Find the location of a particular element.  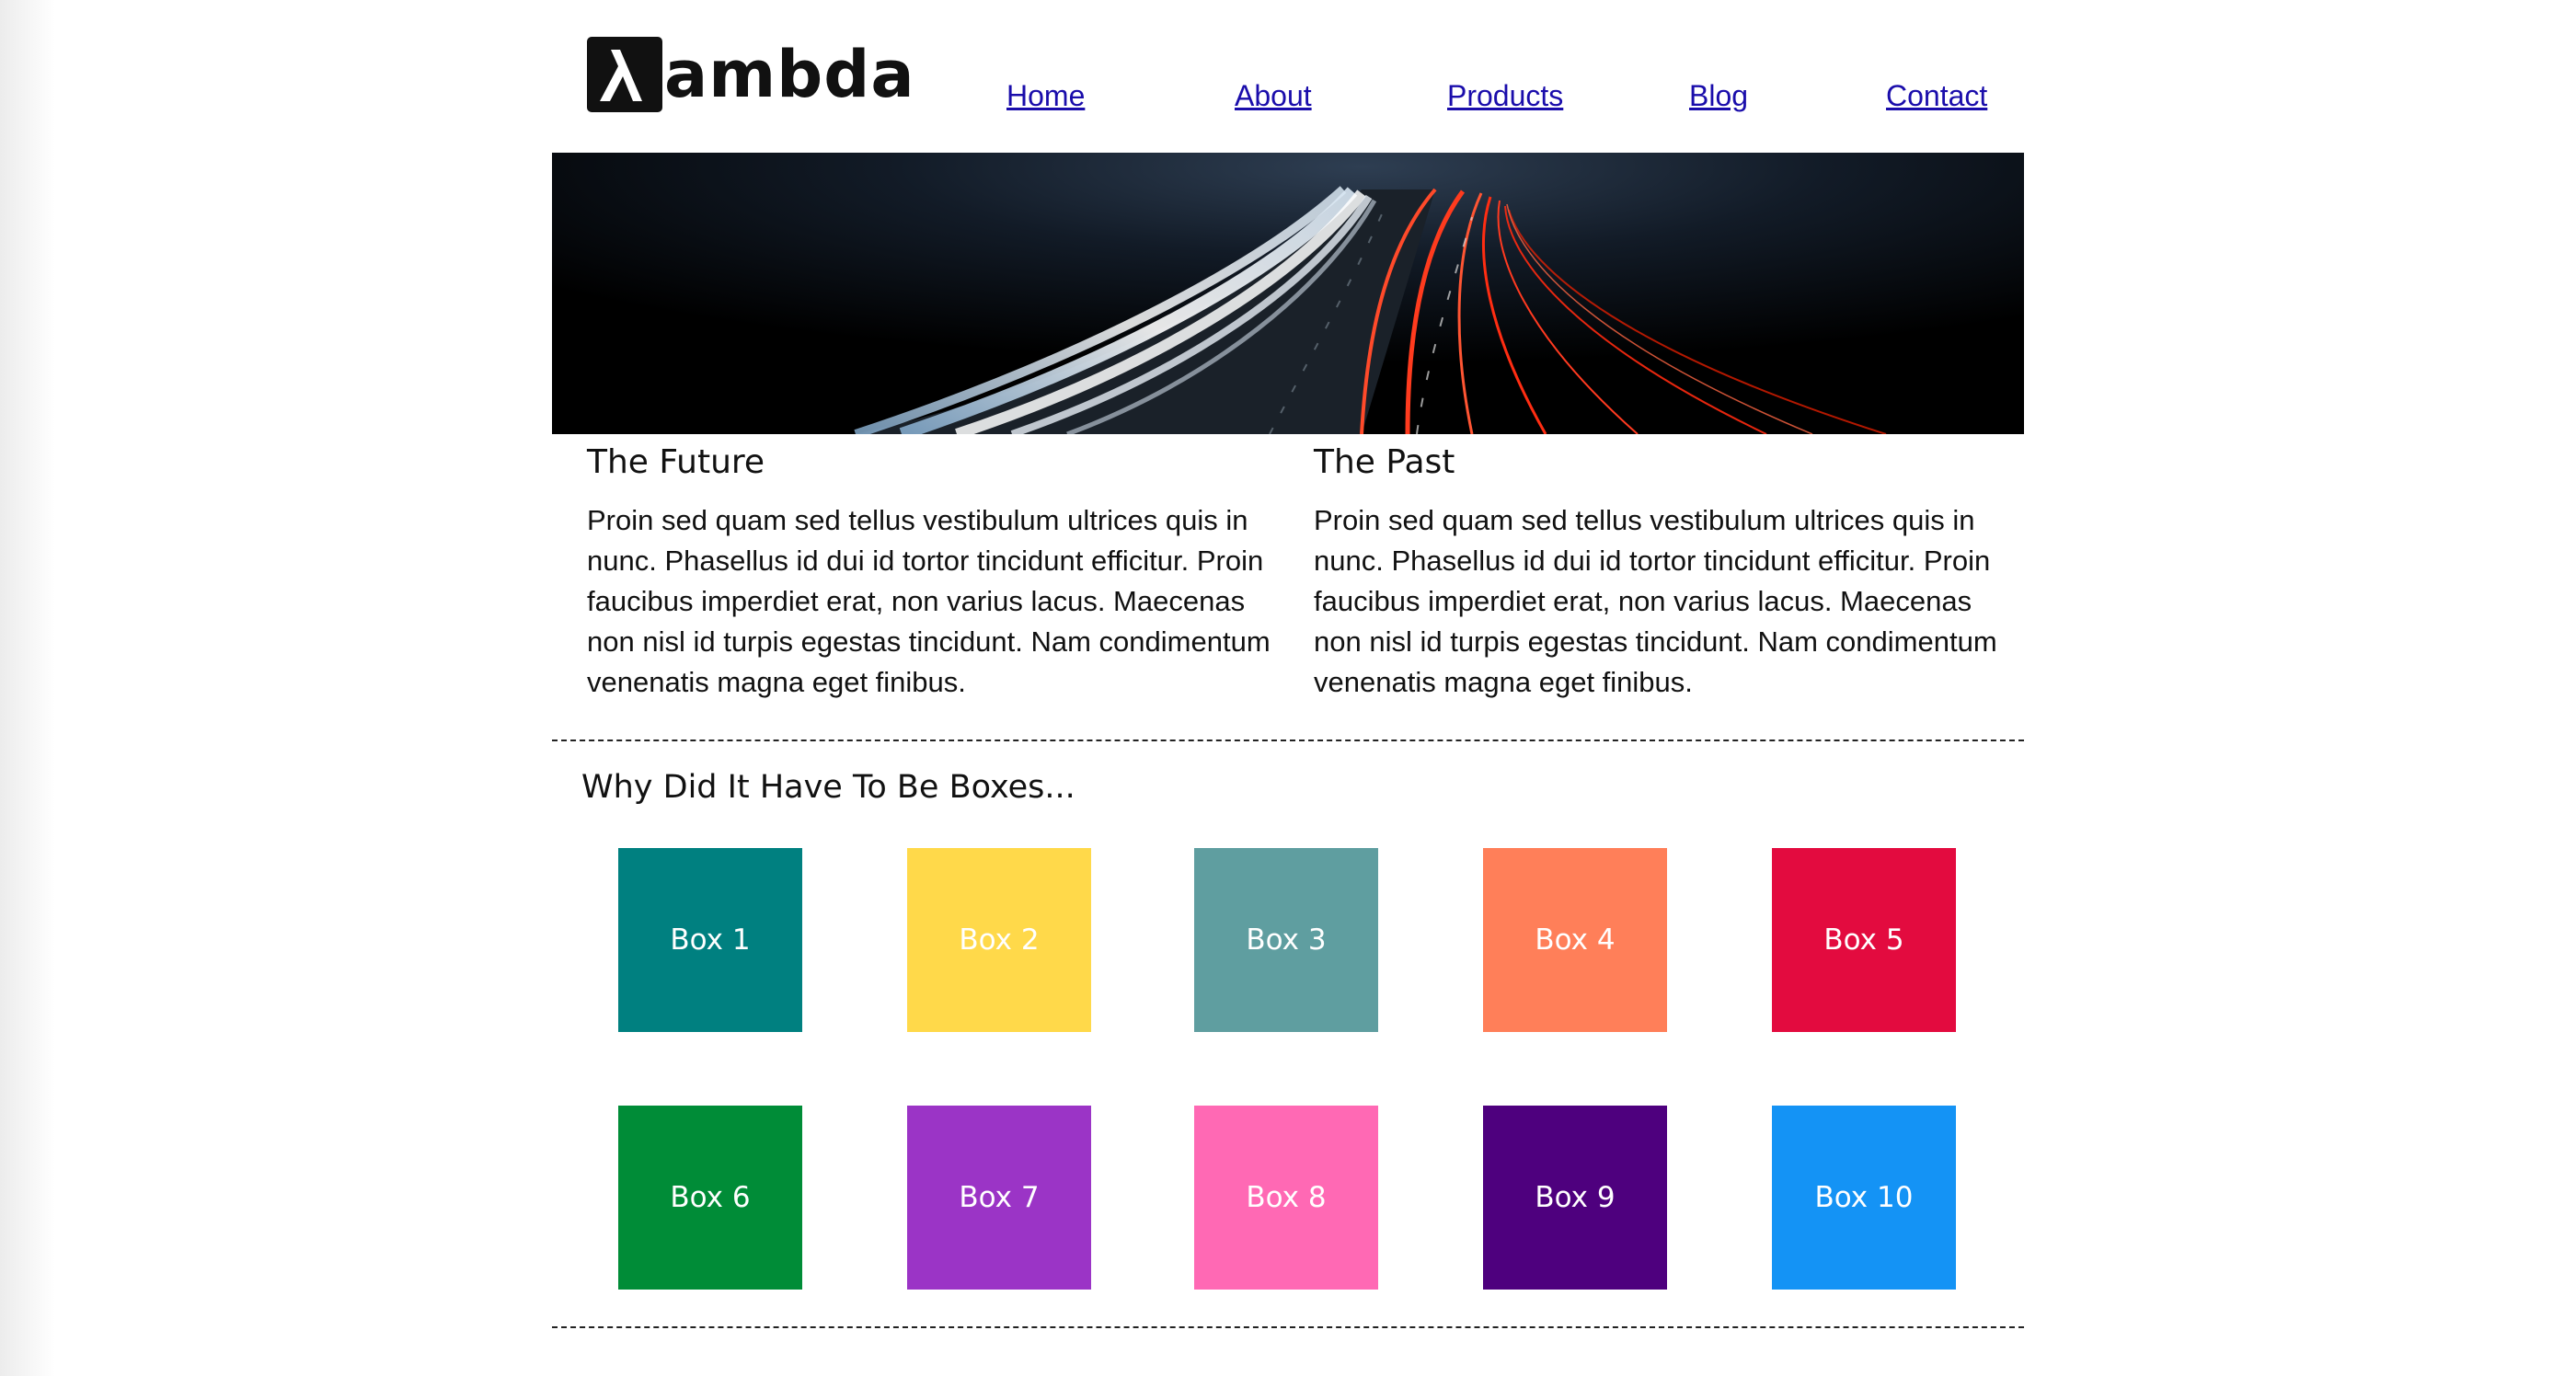

nav-contact-link: Contact is located at coordinates (1936, 96).